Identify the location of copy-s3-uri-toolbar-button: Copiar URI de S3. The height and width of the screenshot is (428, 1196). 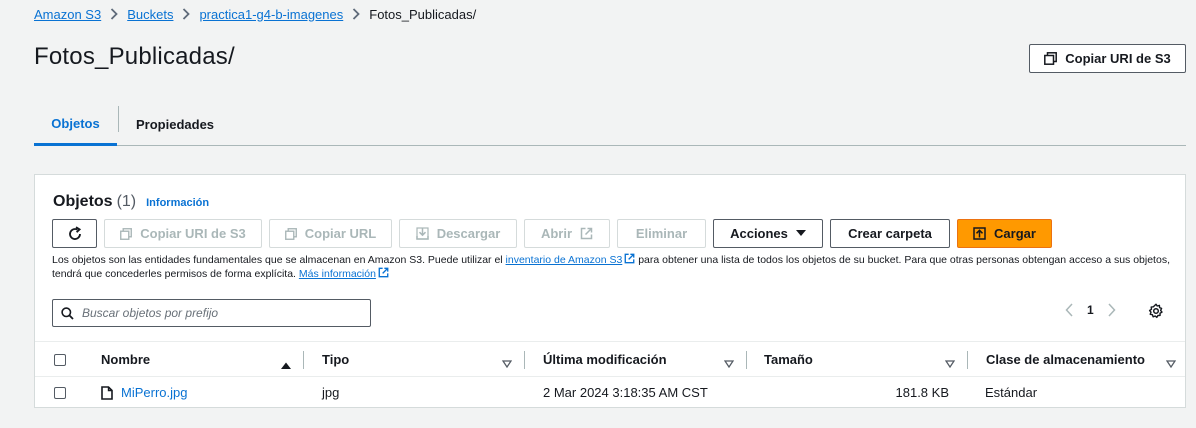
(183, 233).